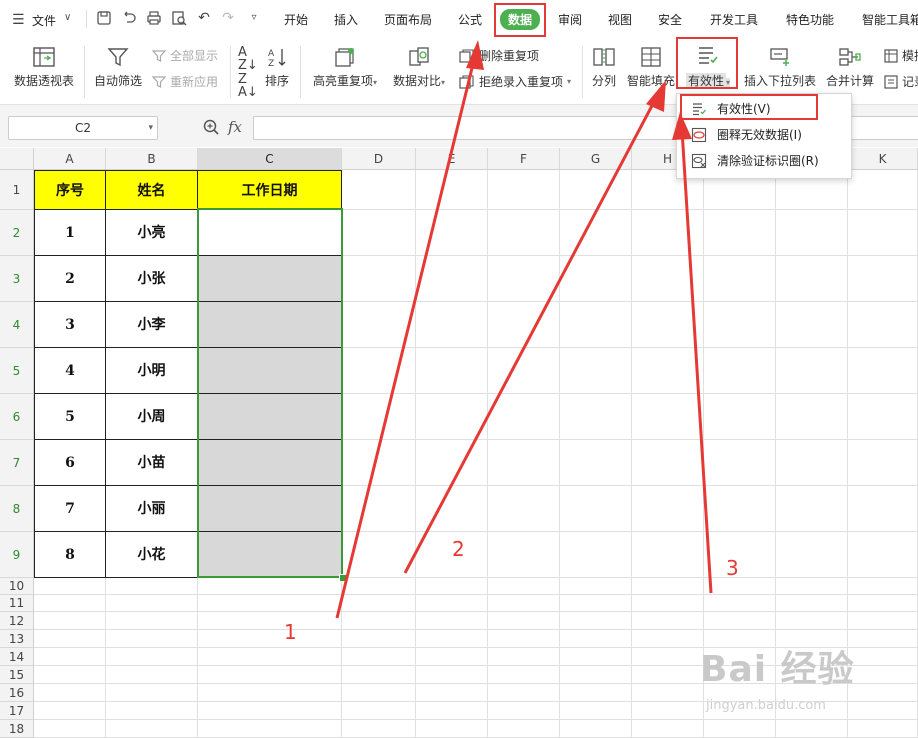 The height and width of the screenshot is (738, 918). What do you see at coordinates (766, 705) in the screenshot?
I see `watermark-url: jingyan.baidu.com` at bounding box center [766, 705].